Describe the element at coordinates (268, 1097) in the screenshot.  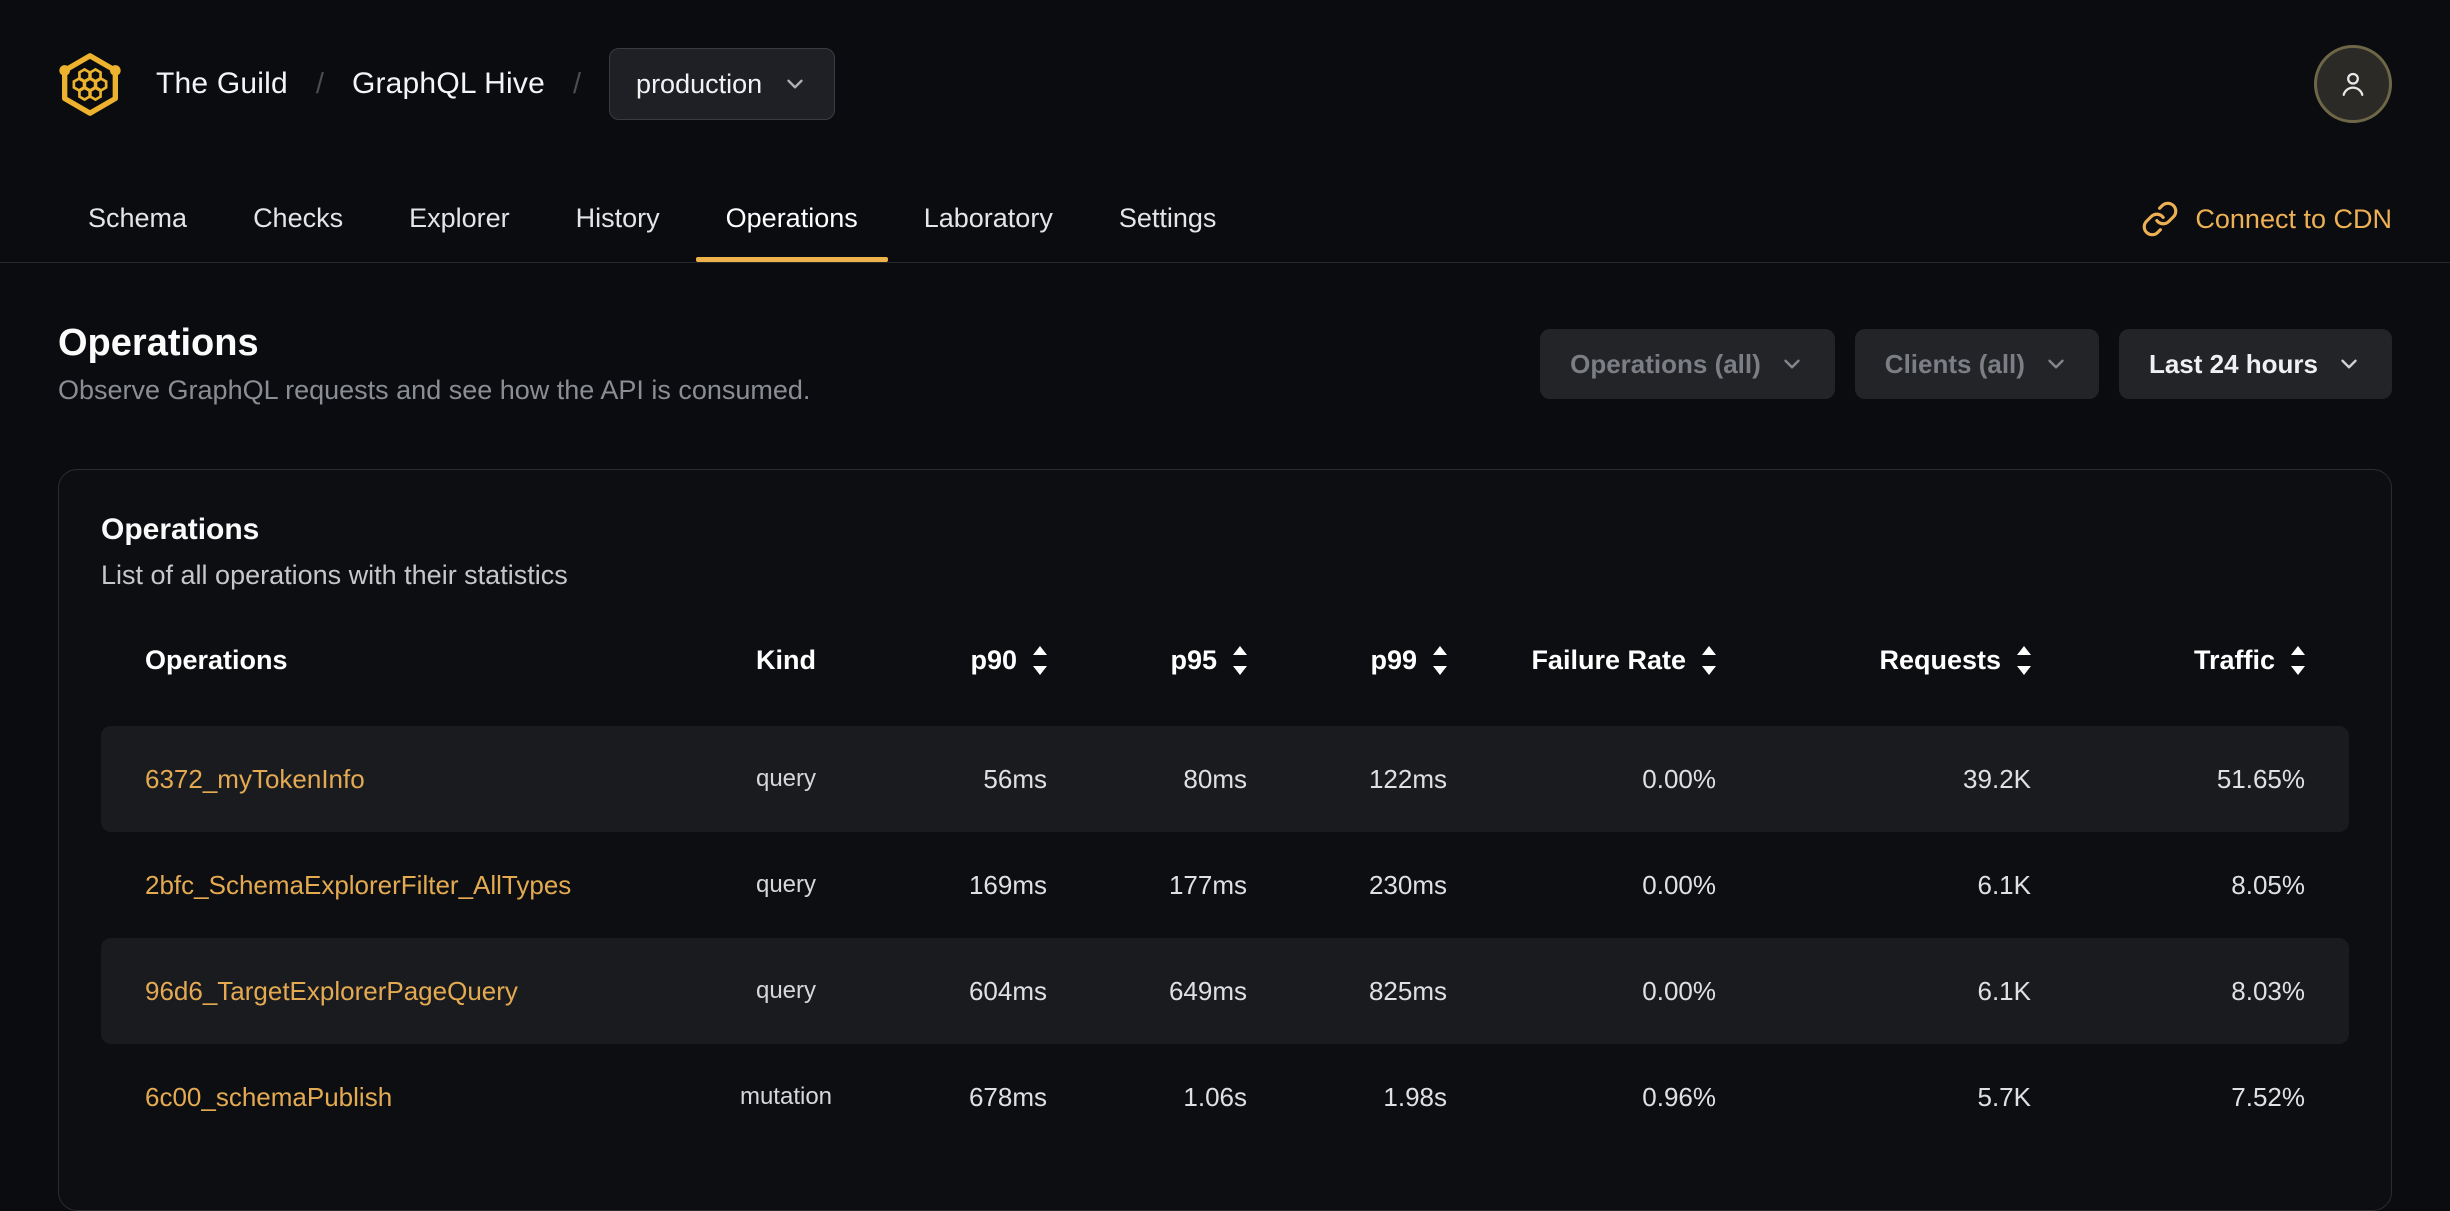
I see `operation-link: 6c00_schemaPublish` at that location.